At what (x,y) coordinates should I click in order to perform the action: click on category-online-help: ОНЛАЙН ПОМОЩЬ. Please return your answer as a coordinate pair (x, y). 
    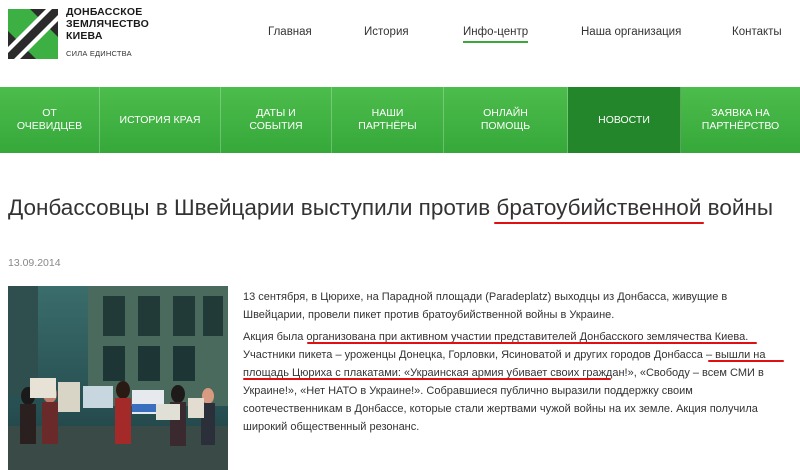
    Looking at the image, I should click on (506, 120).